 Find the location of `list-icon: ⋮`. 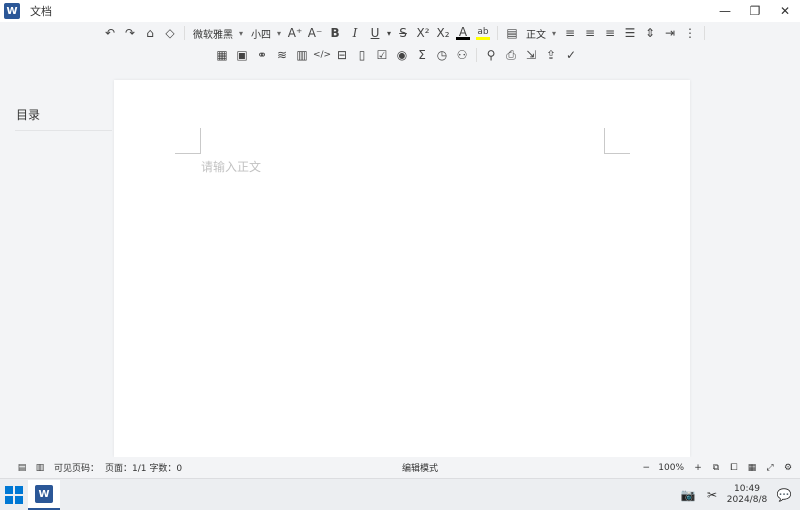

list-icon: ⋮ is located at coordinates (690, 33).